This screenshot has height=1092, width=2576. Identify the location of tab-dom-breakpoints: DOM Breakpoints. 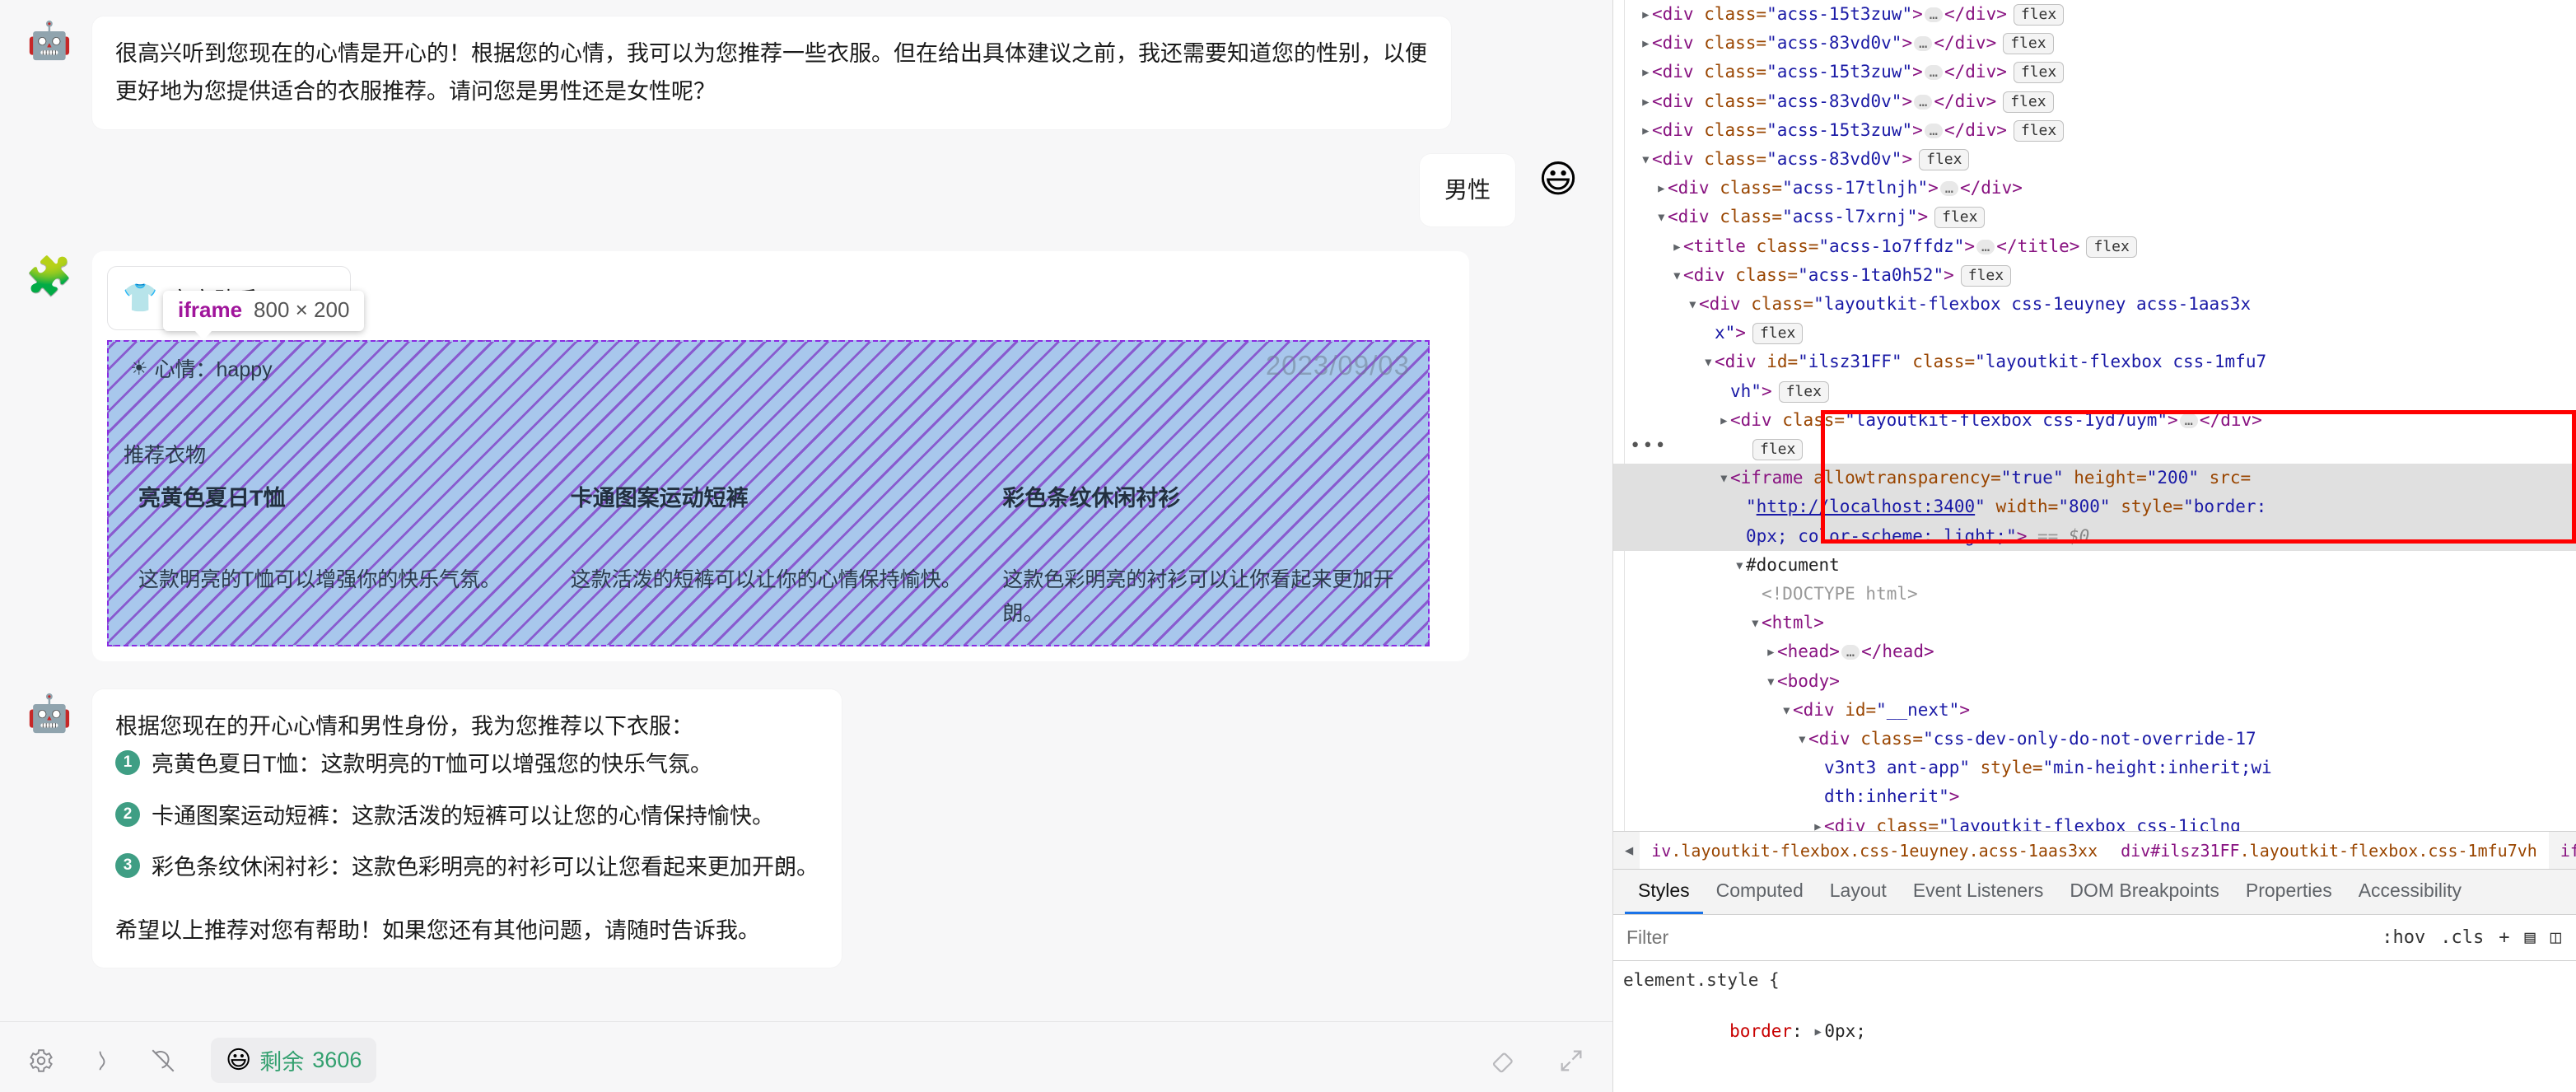
(2144, 892).